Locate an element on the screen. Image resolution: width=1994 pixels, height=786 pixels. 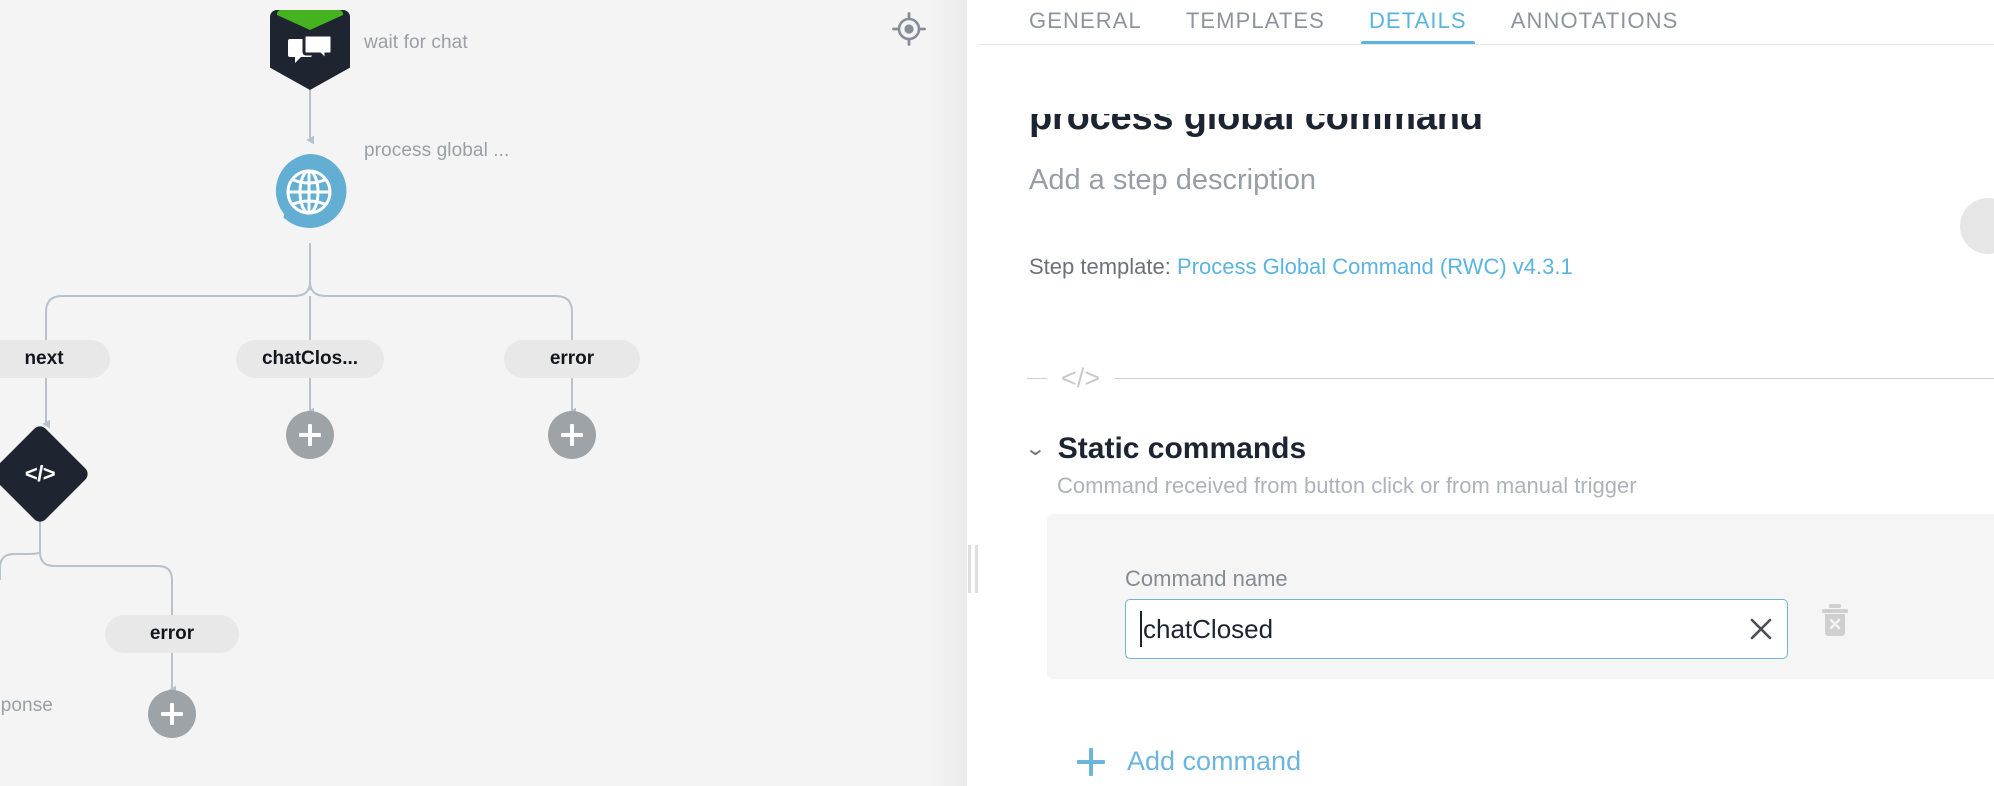
tab-details-label: DETAILS is located at coordinates (1417, 20).